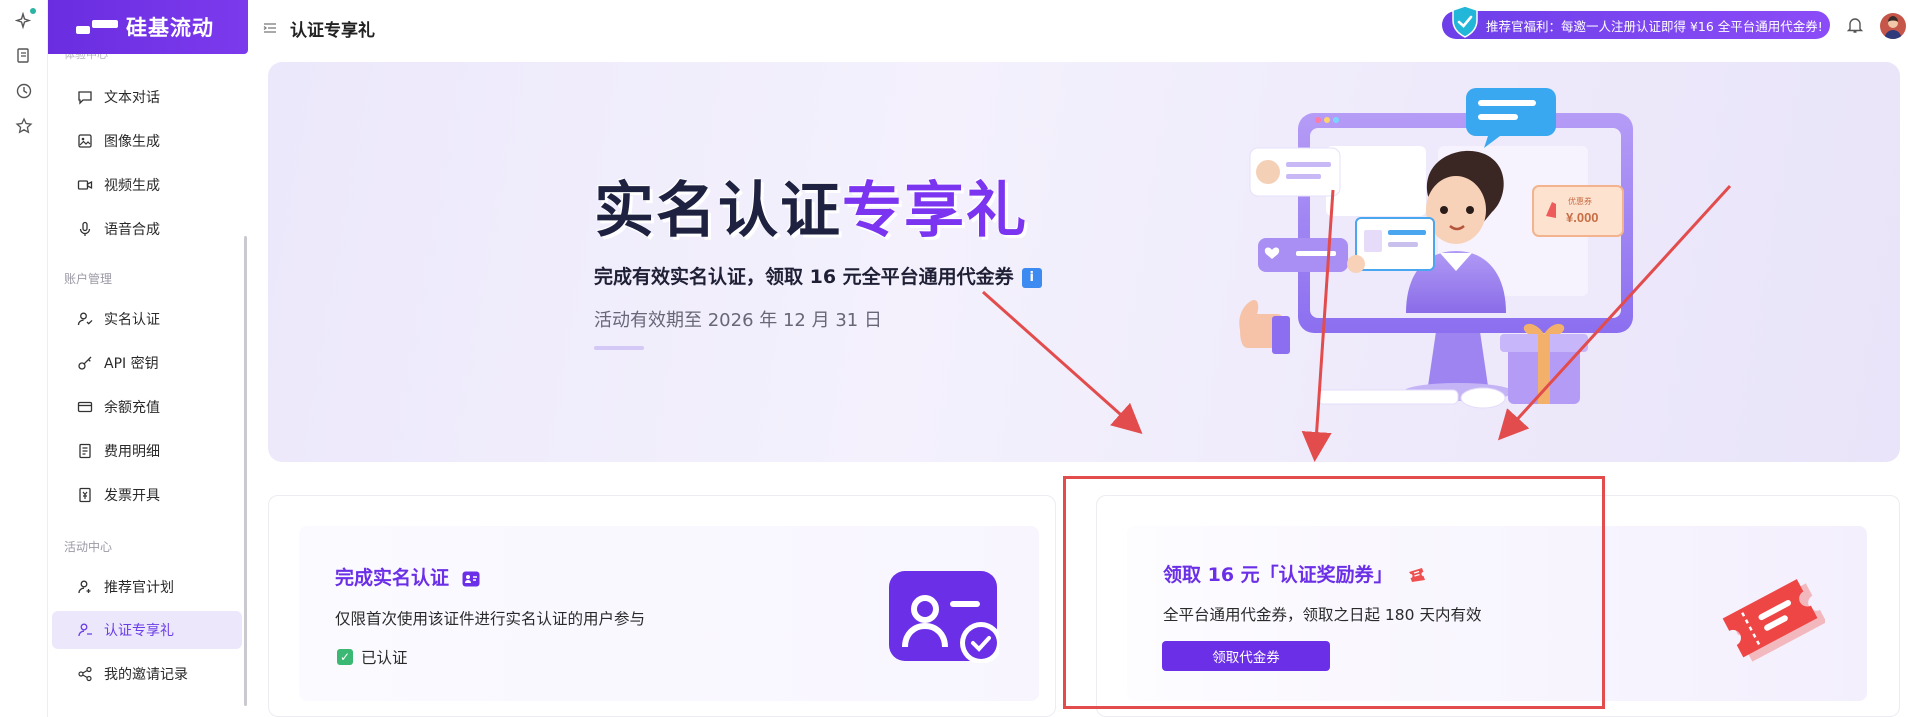  Describe the element at coordinates (85, 630) in the screenshot. I see `gift-user-icon` at that location.